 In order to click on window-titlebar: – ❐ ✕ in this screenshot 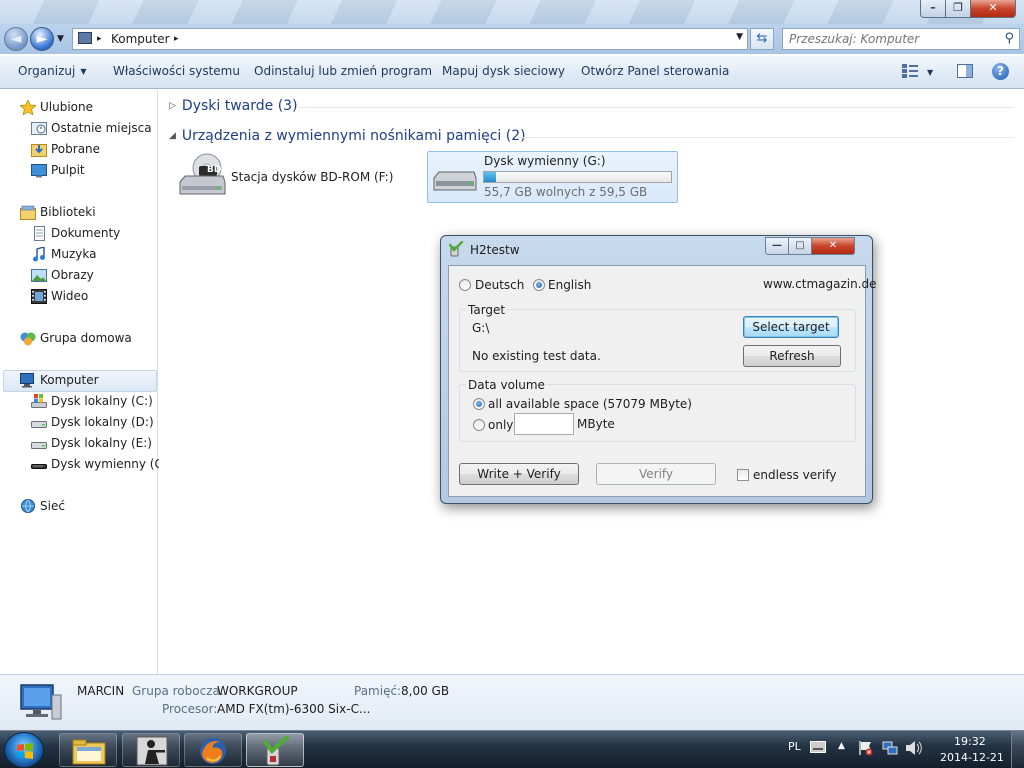, I will do `click(512, 12)`.